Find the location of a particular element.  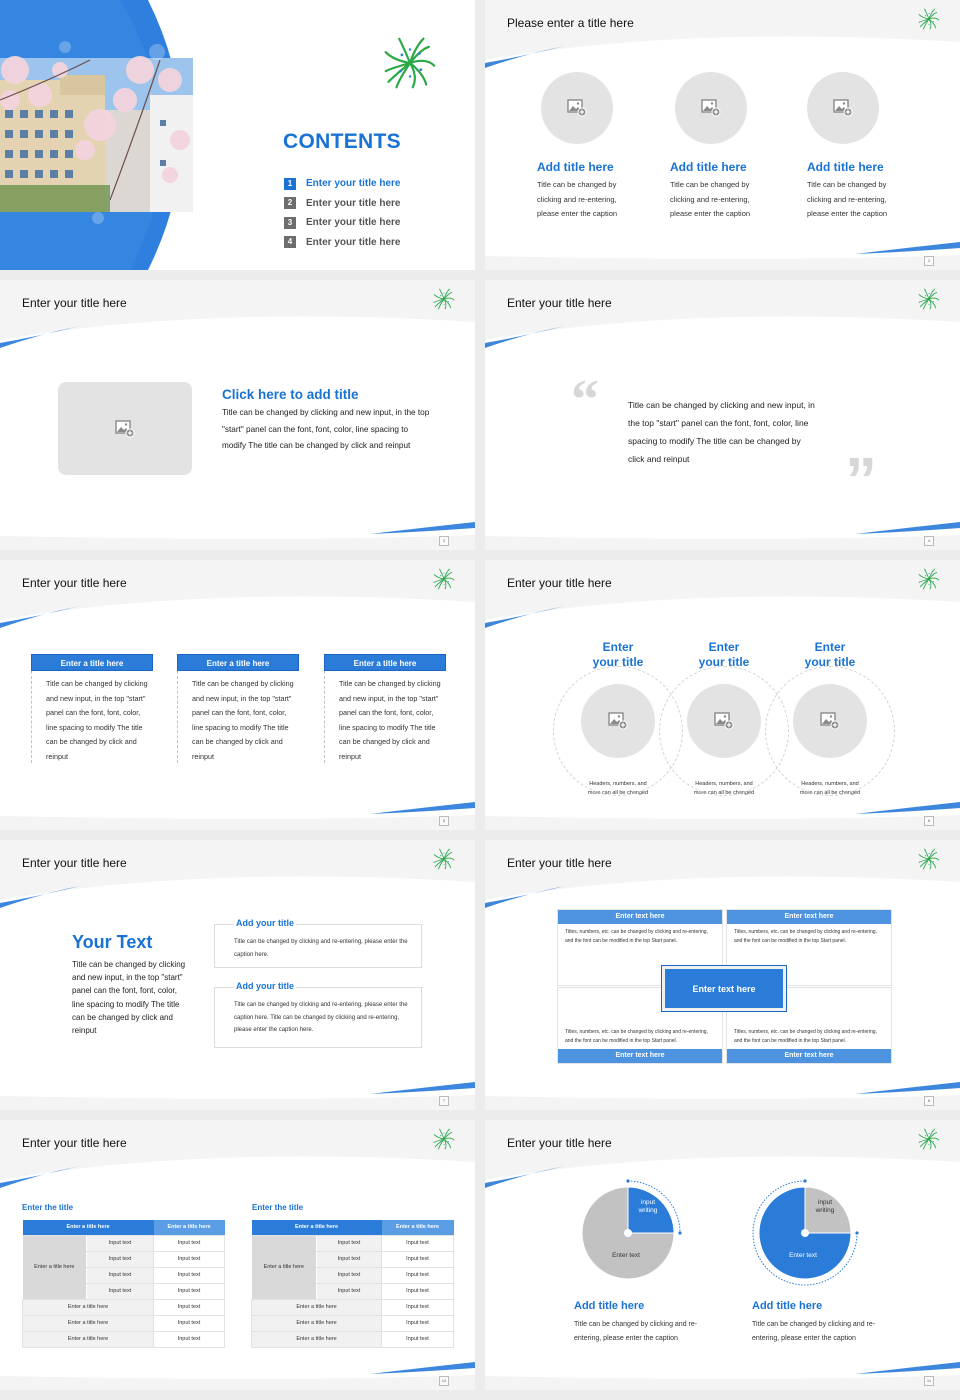

toc-item: 3 Enter your title here is located at coordinates (342, 223).